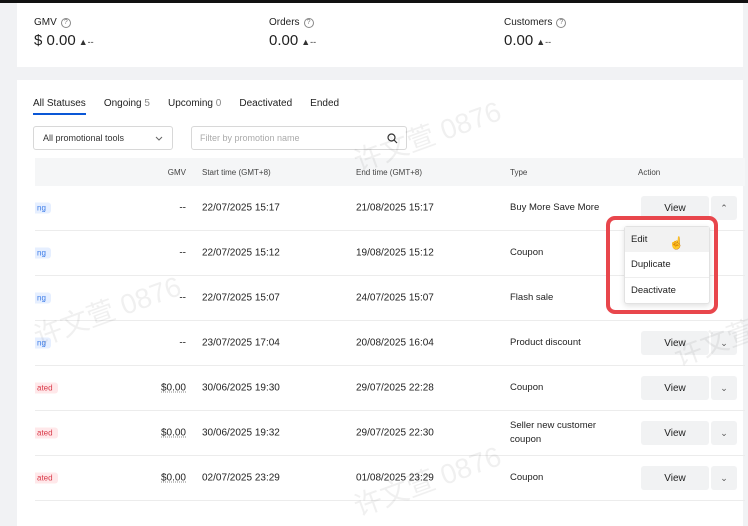 The width and height of the screenshot is (748, 526). I want to click on select-value: All promotional tools, so click(84, 138).